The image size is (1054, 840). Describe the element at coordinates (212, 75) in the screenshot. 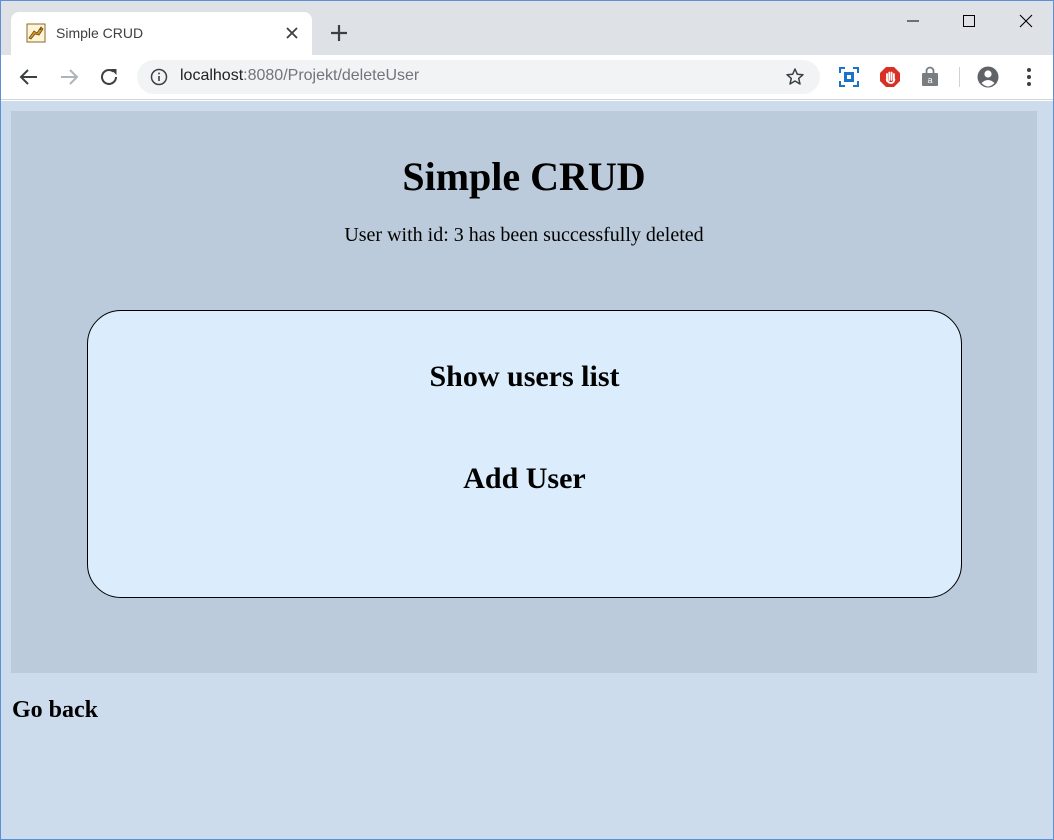

I see `url-host: localhost` at that location.